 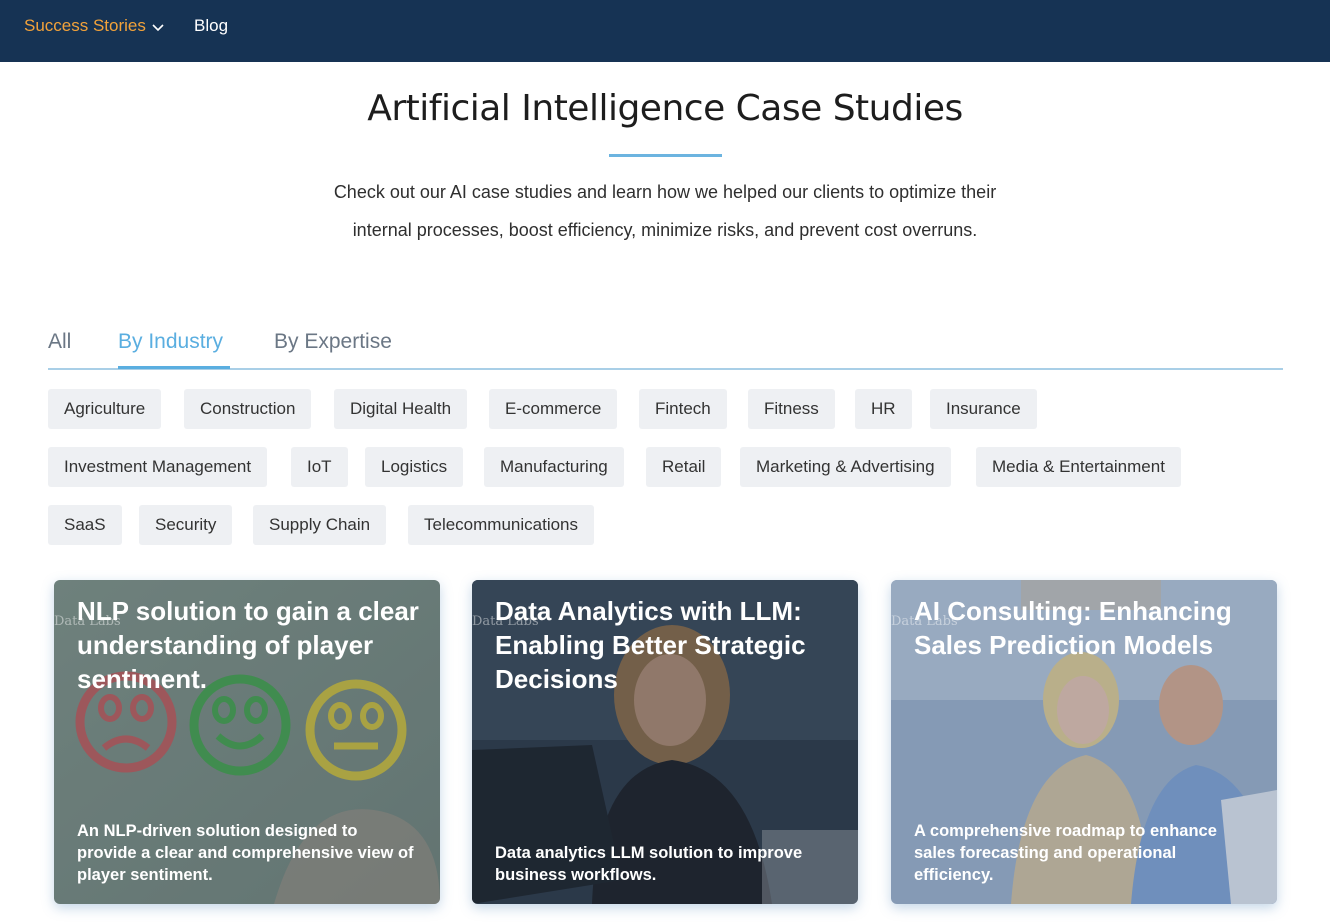 What do you see at coordinates (85, 25) in the screenshot?
I see `nav-success-stories-label: Success Stories` at bounding box center [85, 25].